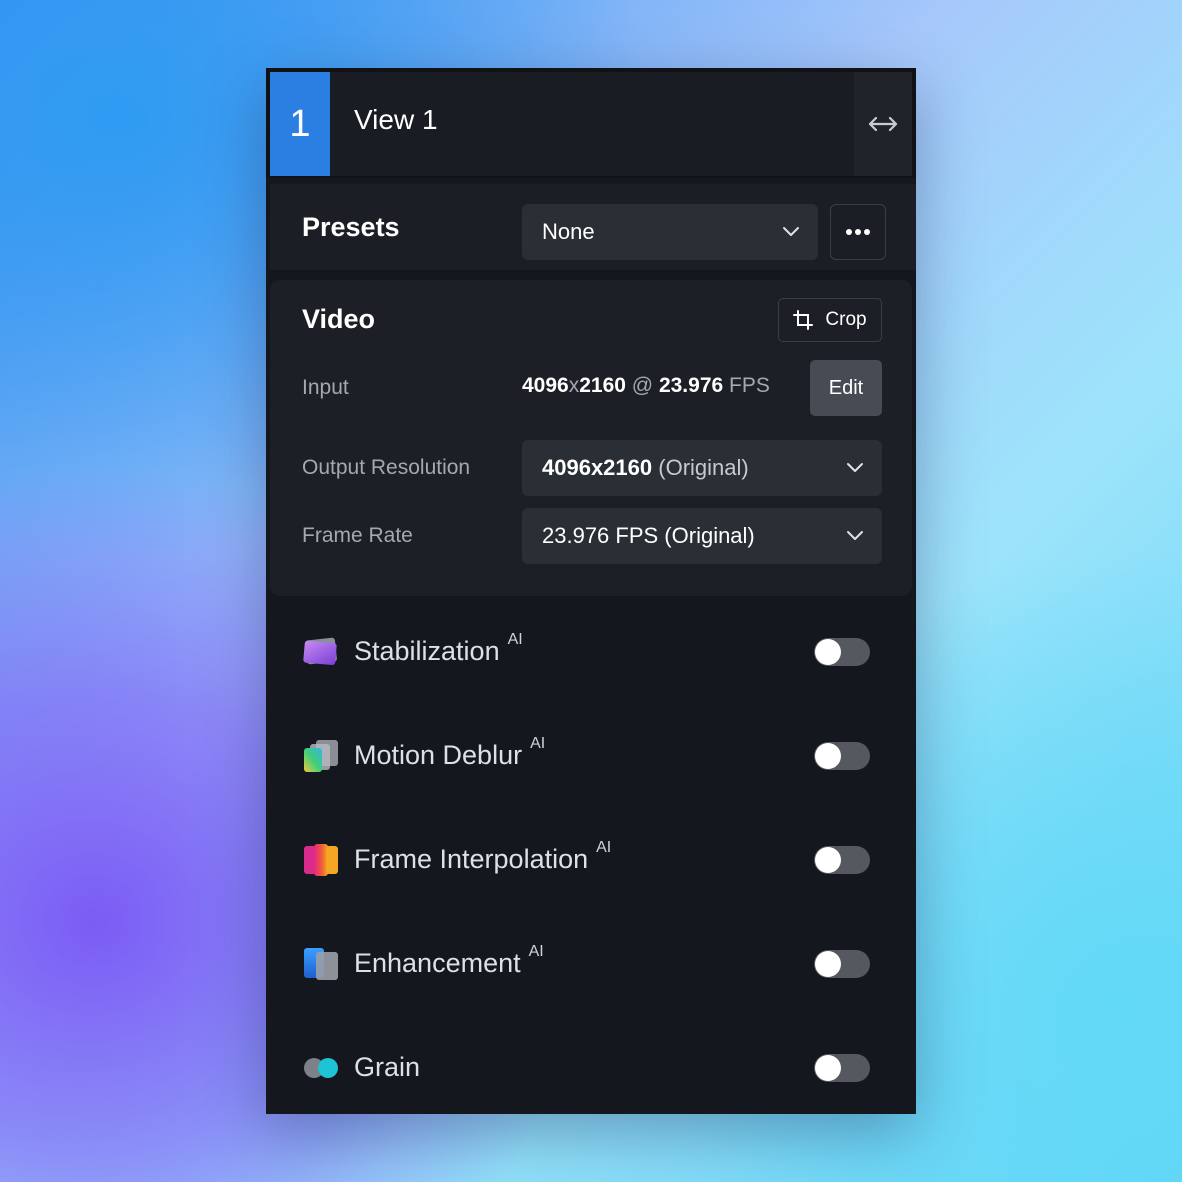 Image resolution: width=1182 pixels, height=1182 pixels. What do you see at coordinates (438, 755) in the screenshot?
I see `feature-name: Motion Deblur` at bounding box center [438, 755].